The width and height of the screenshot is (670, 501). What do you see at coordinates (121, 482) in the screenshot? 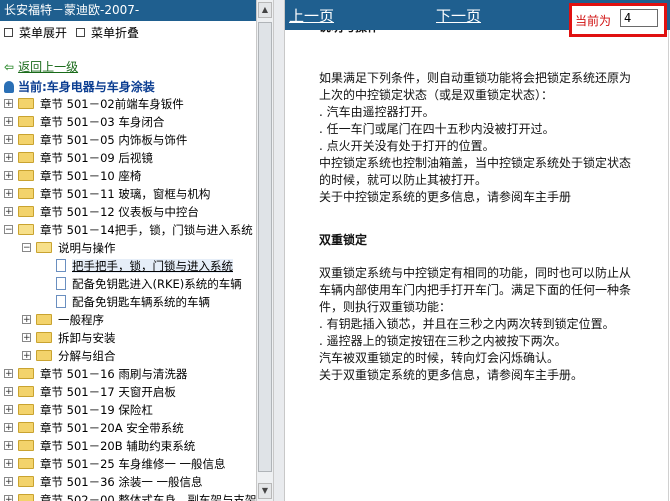
I see `tree-item-label: 章节 501－36 涂装一 一般信息` at bounding box center [121, 482].